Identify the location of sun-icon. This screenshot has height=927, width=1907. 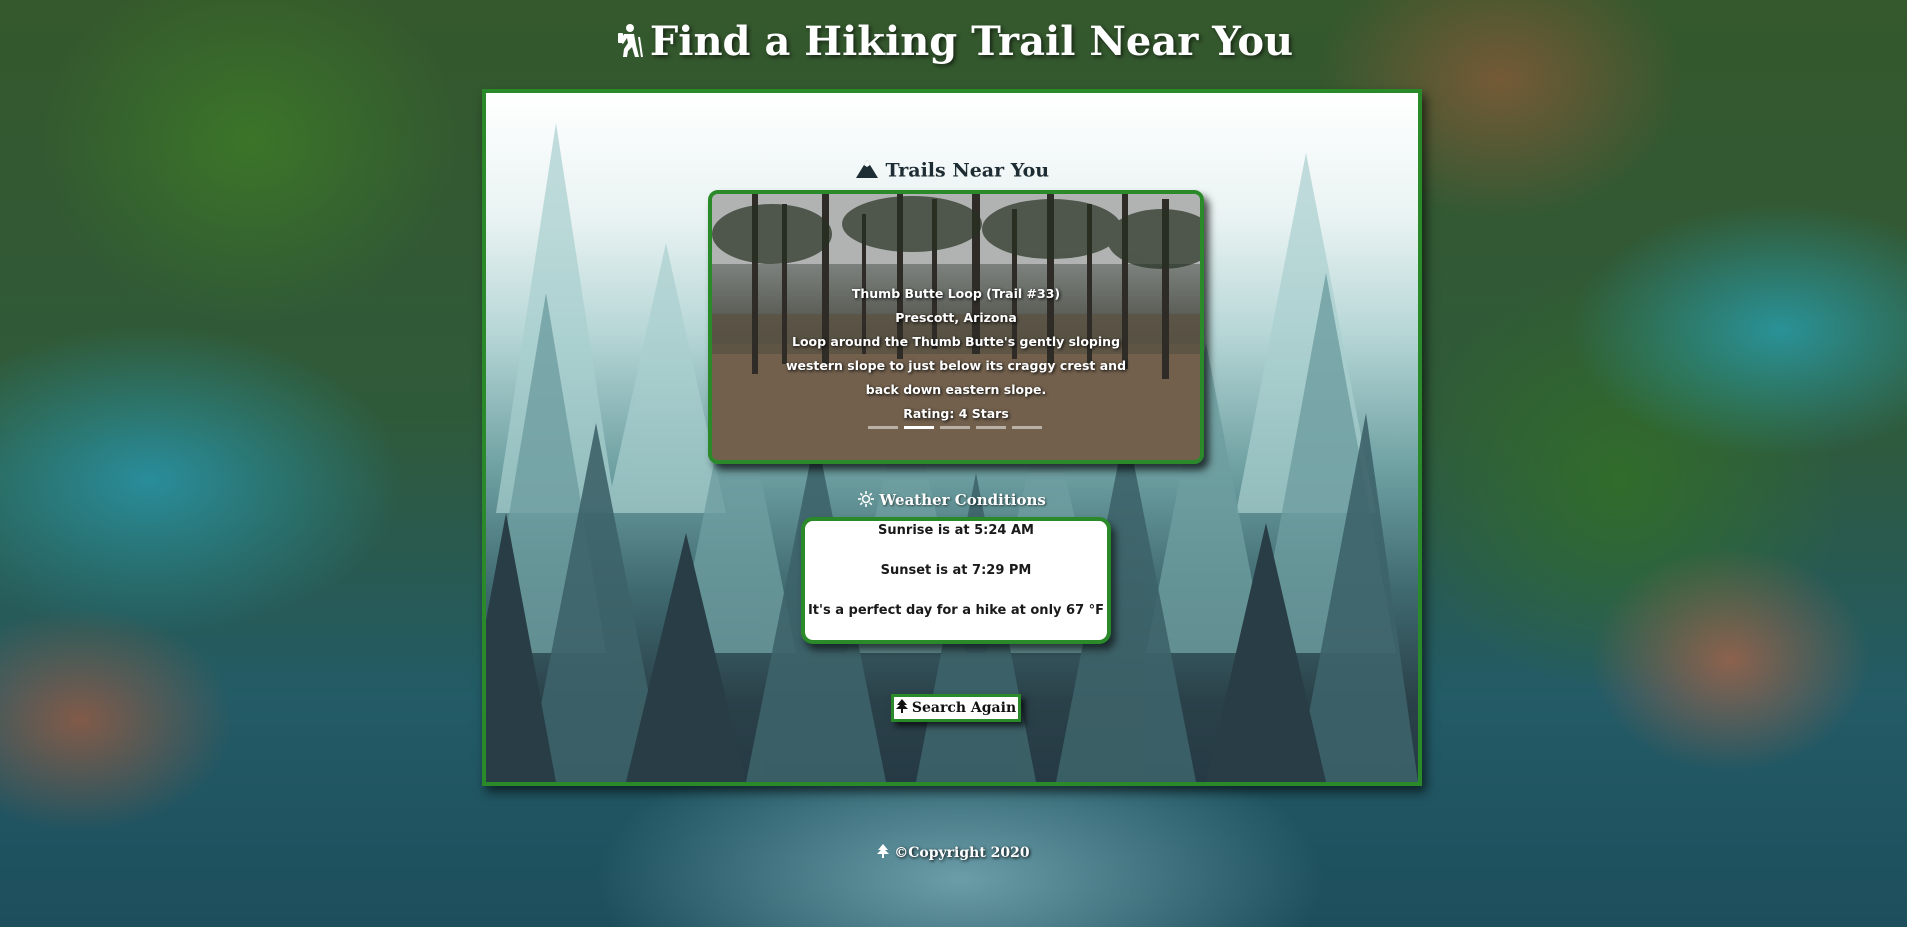
(866, 501).